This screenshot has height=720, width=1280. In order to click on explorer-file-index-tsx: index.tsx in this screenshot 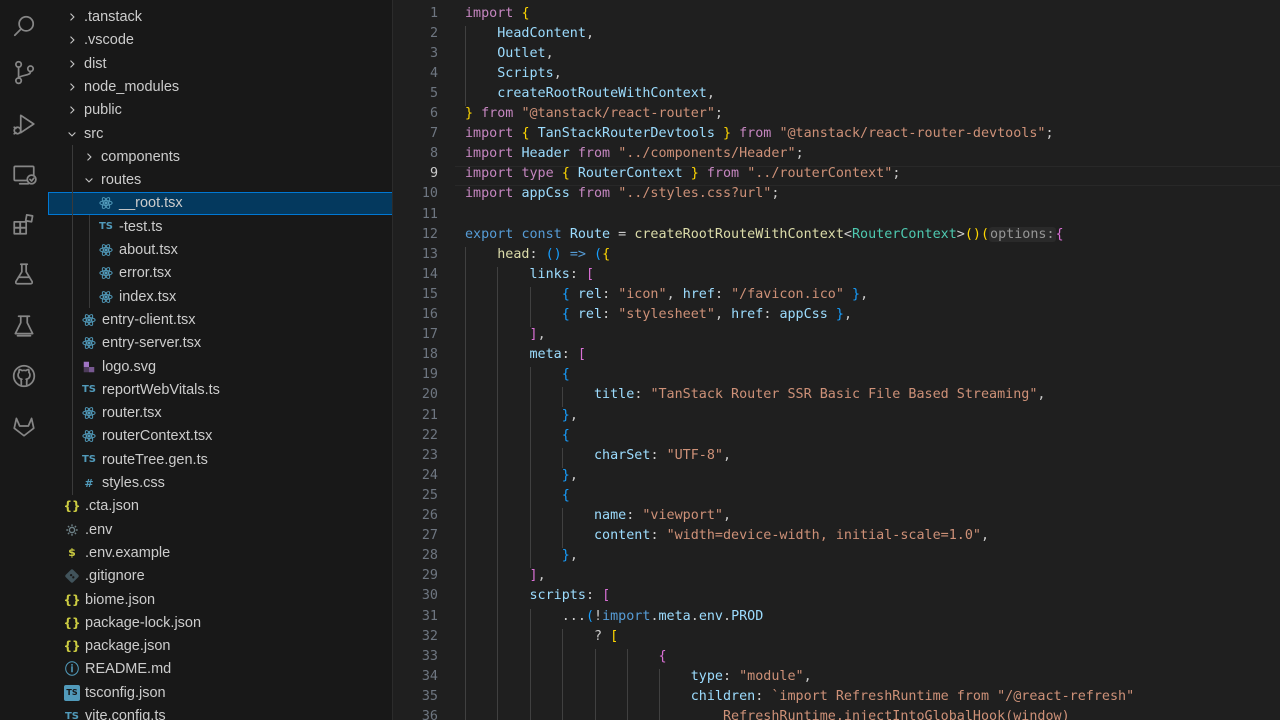, I will do `click(220, 296)`.